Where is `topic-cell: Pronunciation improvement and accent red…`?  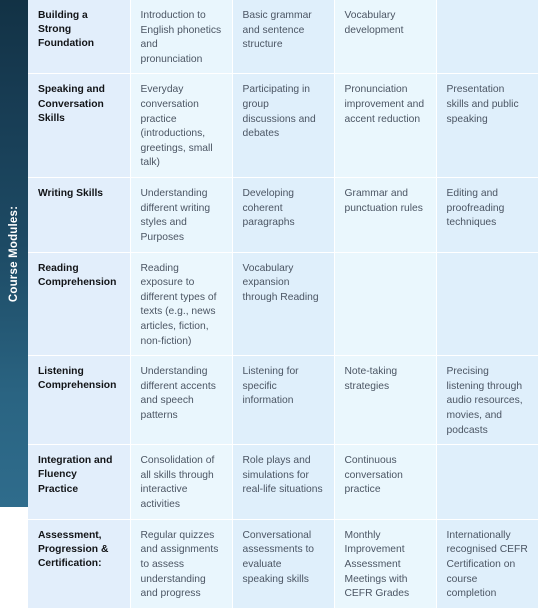 topic-cell: Pronunciation improvement and accent red… is located at coordinates (385, 126).